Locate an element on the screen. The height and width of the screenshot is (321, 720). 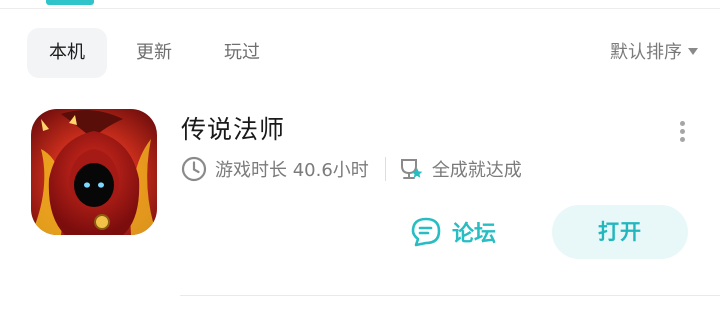
achievement-text: 全成就达成 is located at coordinates (476, 170).